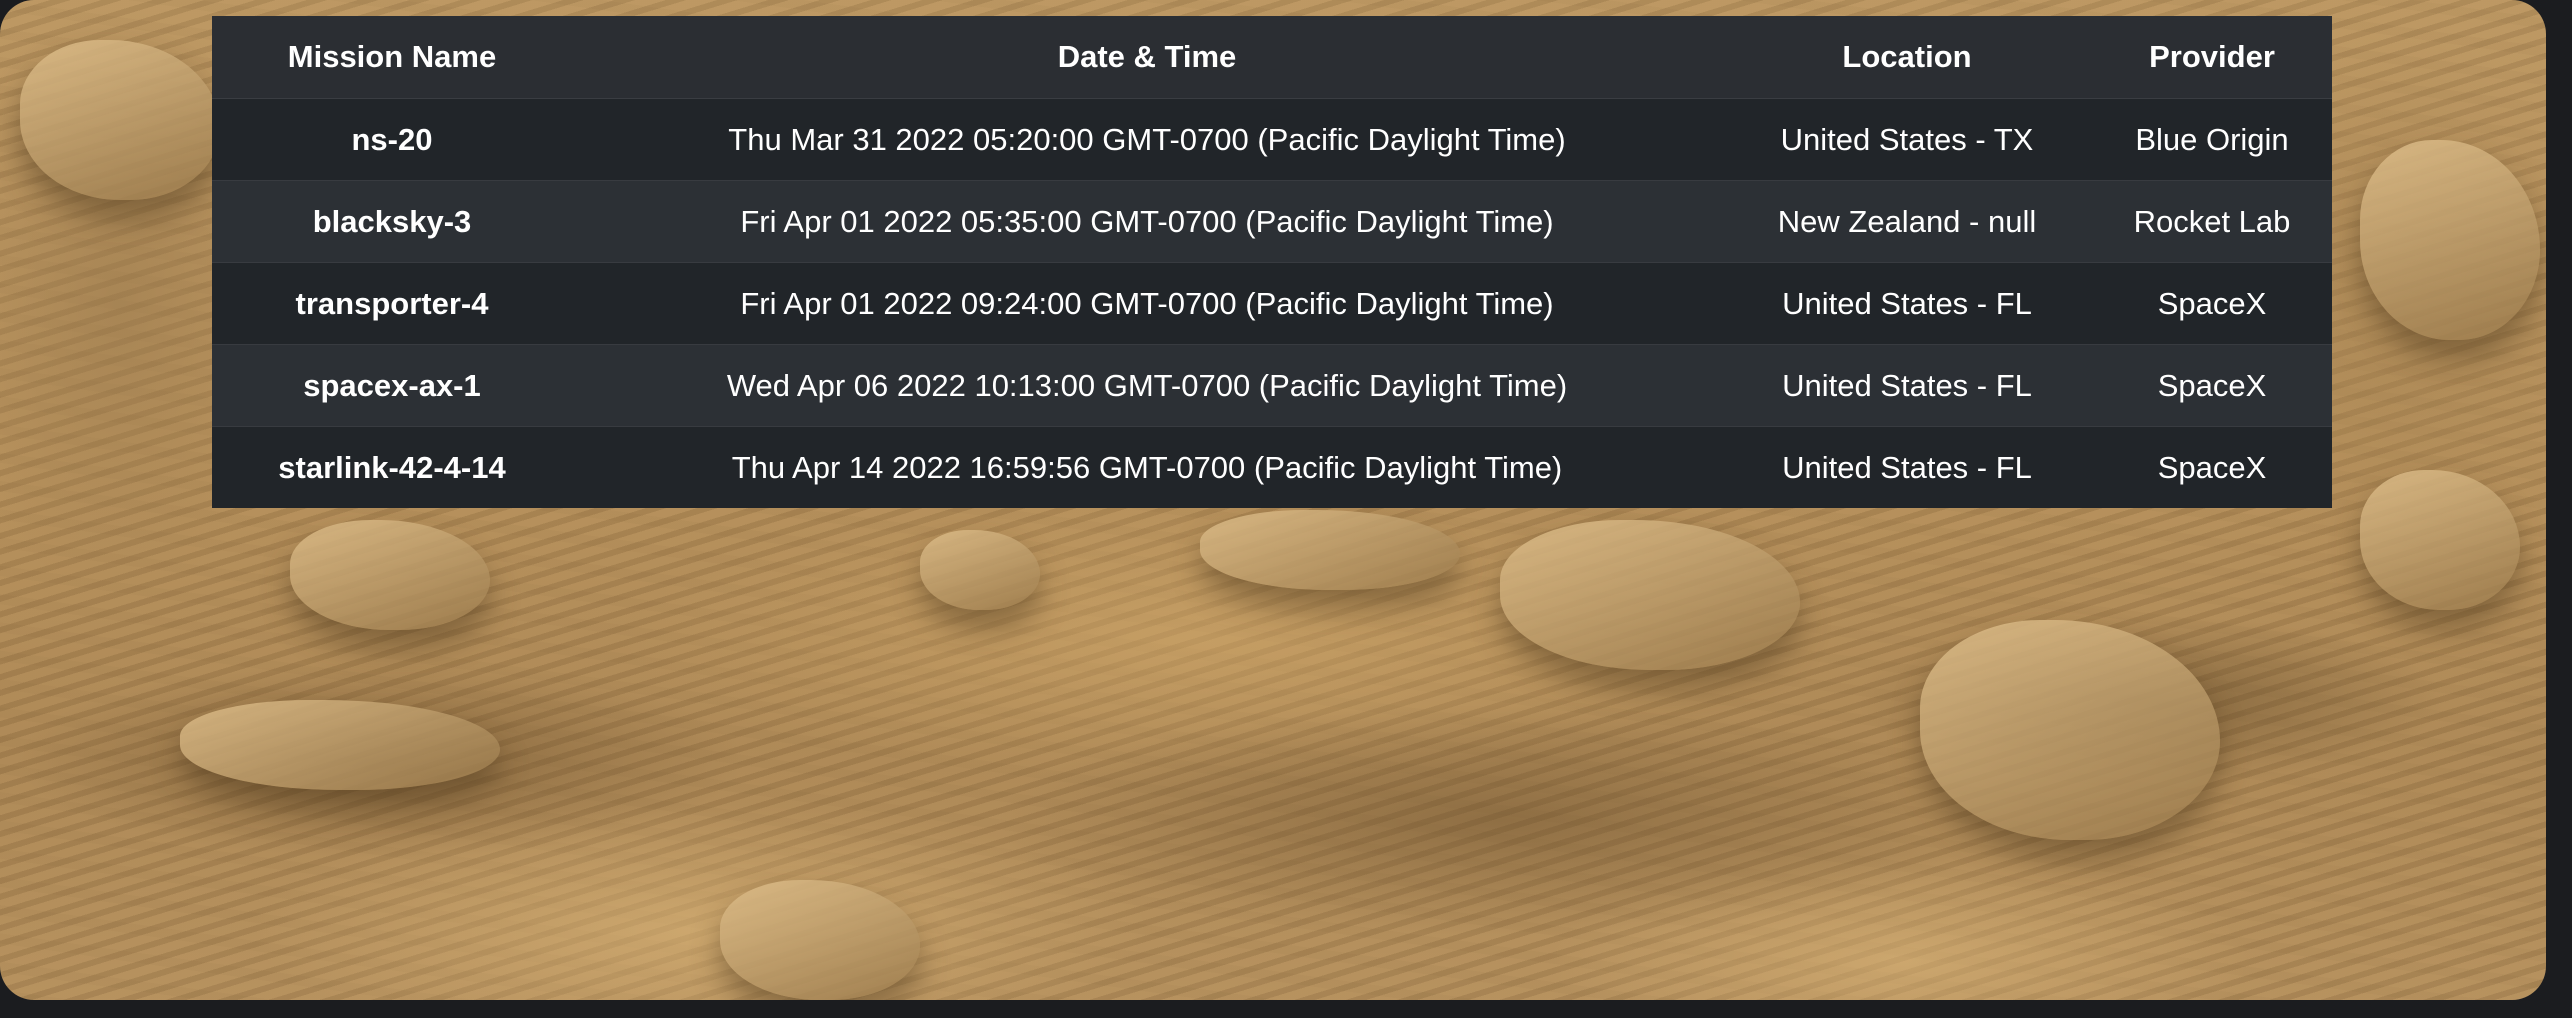 Image resolution: width=2572 pixels, height=1018 pixels. Describe the element at coordinates (392, 221) in the screenshot. I see `mission-name-cell: blacksky-3` at that location.